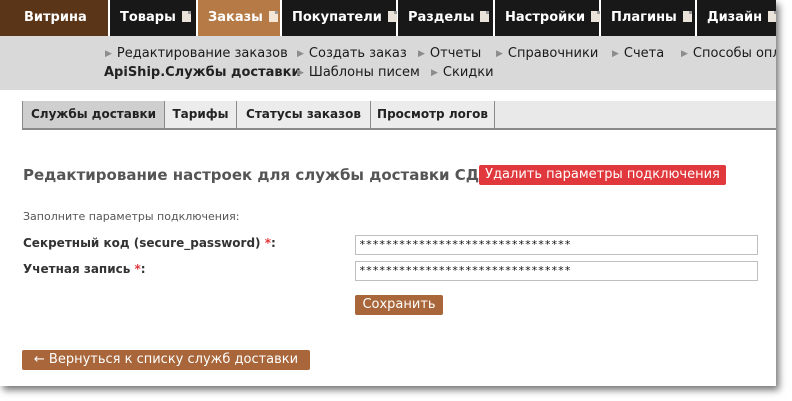 The height and width of the screenshot is (401, 792). Describe the element at coordinates (201, 114) in the screenshot. I see `tab-tariffs: Тарифы` at that location.